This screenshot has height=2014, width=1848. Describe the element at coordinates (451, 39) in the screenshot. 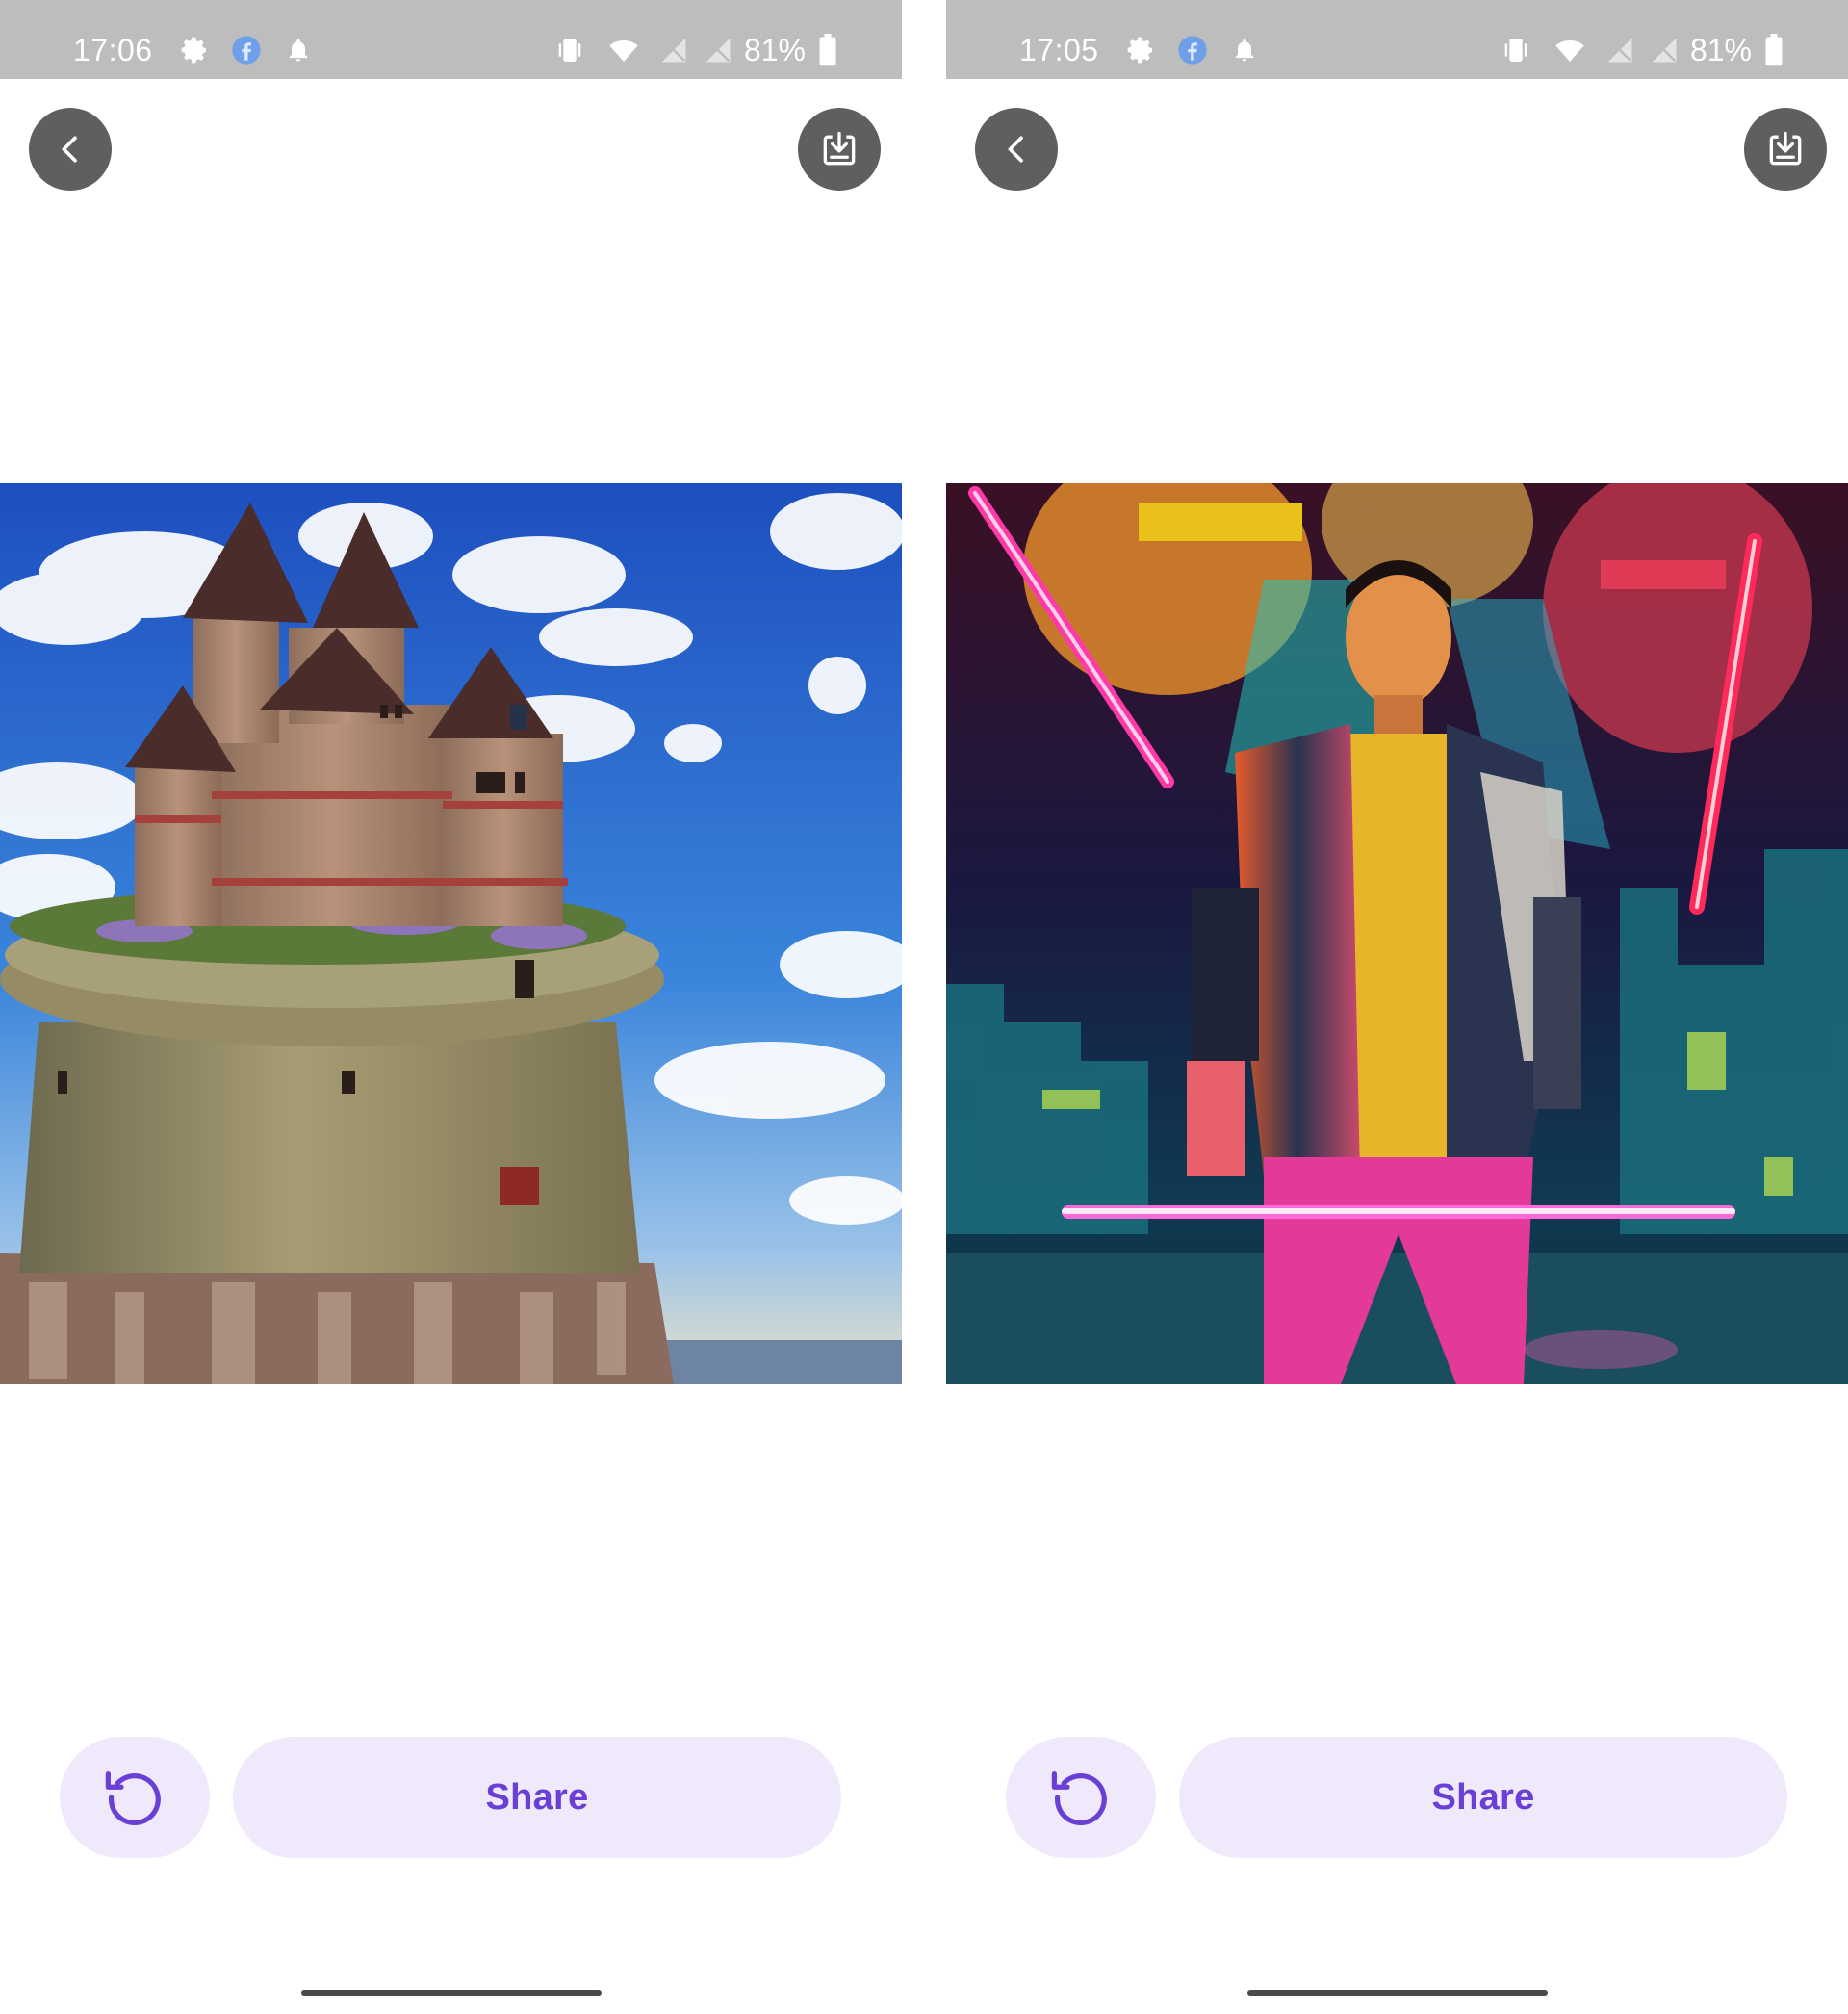

I see `status-bar: 17:06 81%` at that location.